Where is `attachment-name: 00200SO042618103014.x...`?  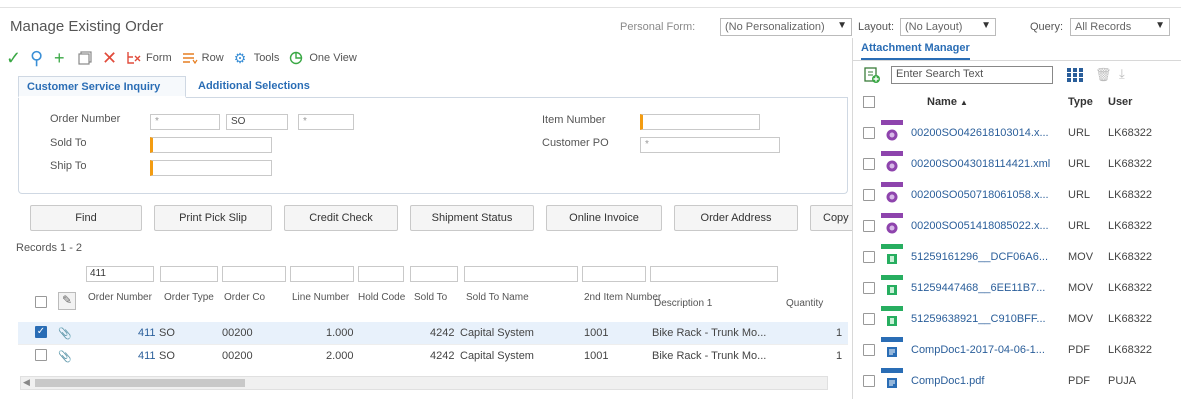
attachment-name: 00200SO042618103014.x... is located at coordinates (980, 133).